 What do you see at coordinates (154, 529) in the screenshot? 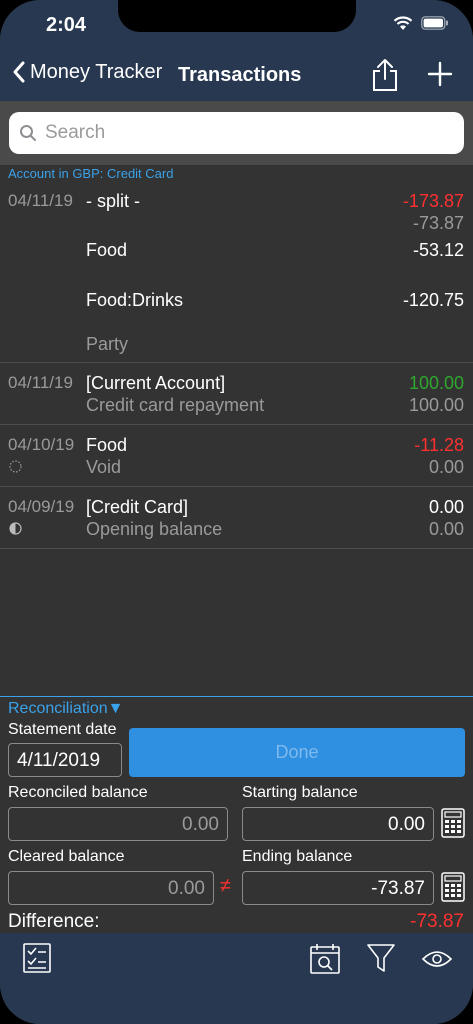
I see `transaction-memo: Opening balance` at bounding box center [154, 529].